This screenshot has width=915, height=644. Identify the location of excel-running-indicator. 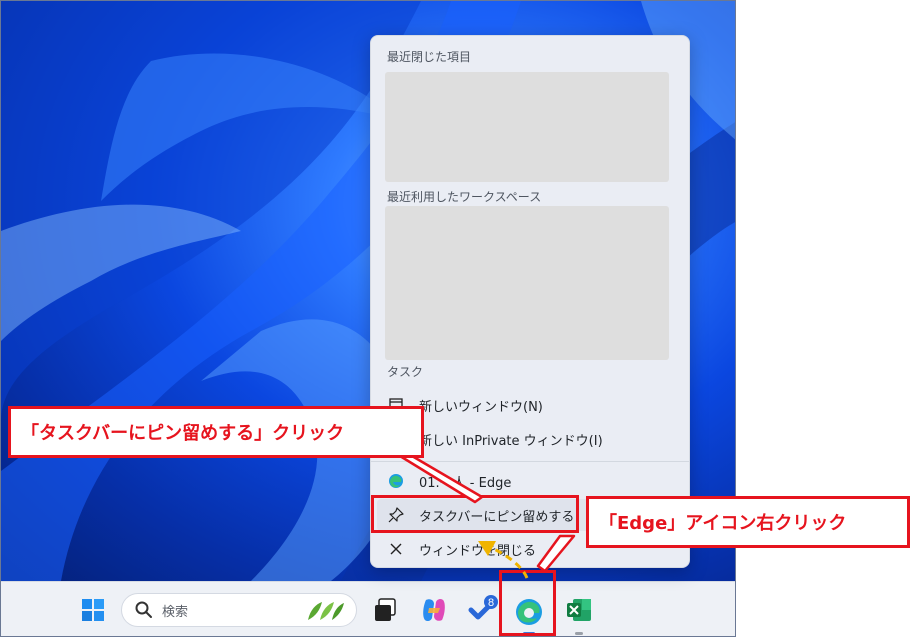
(579, 633).